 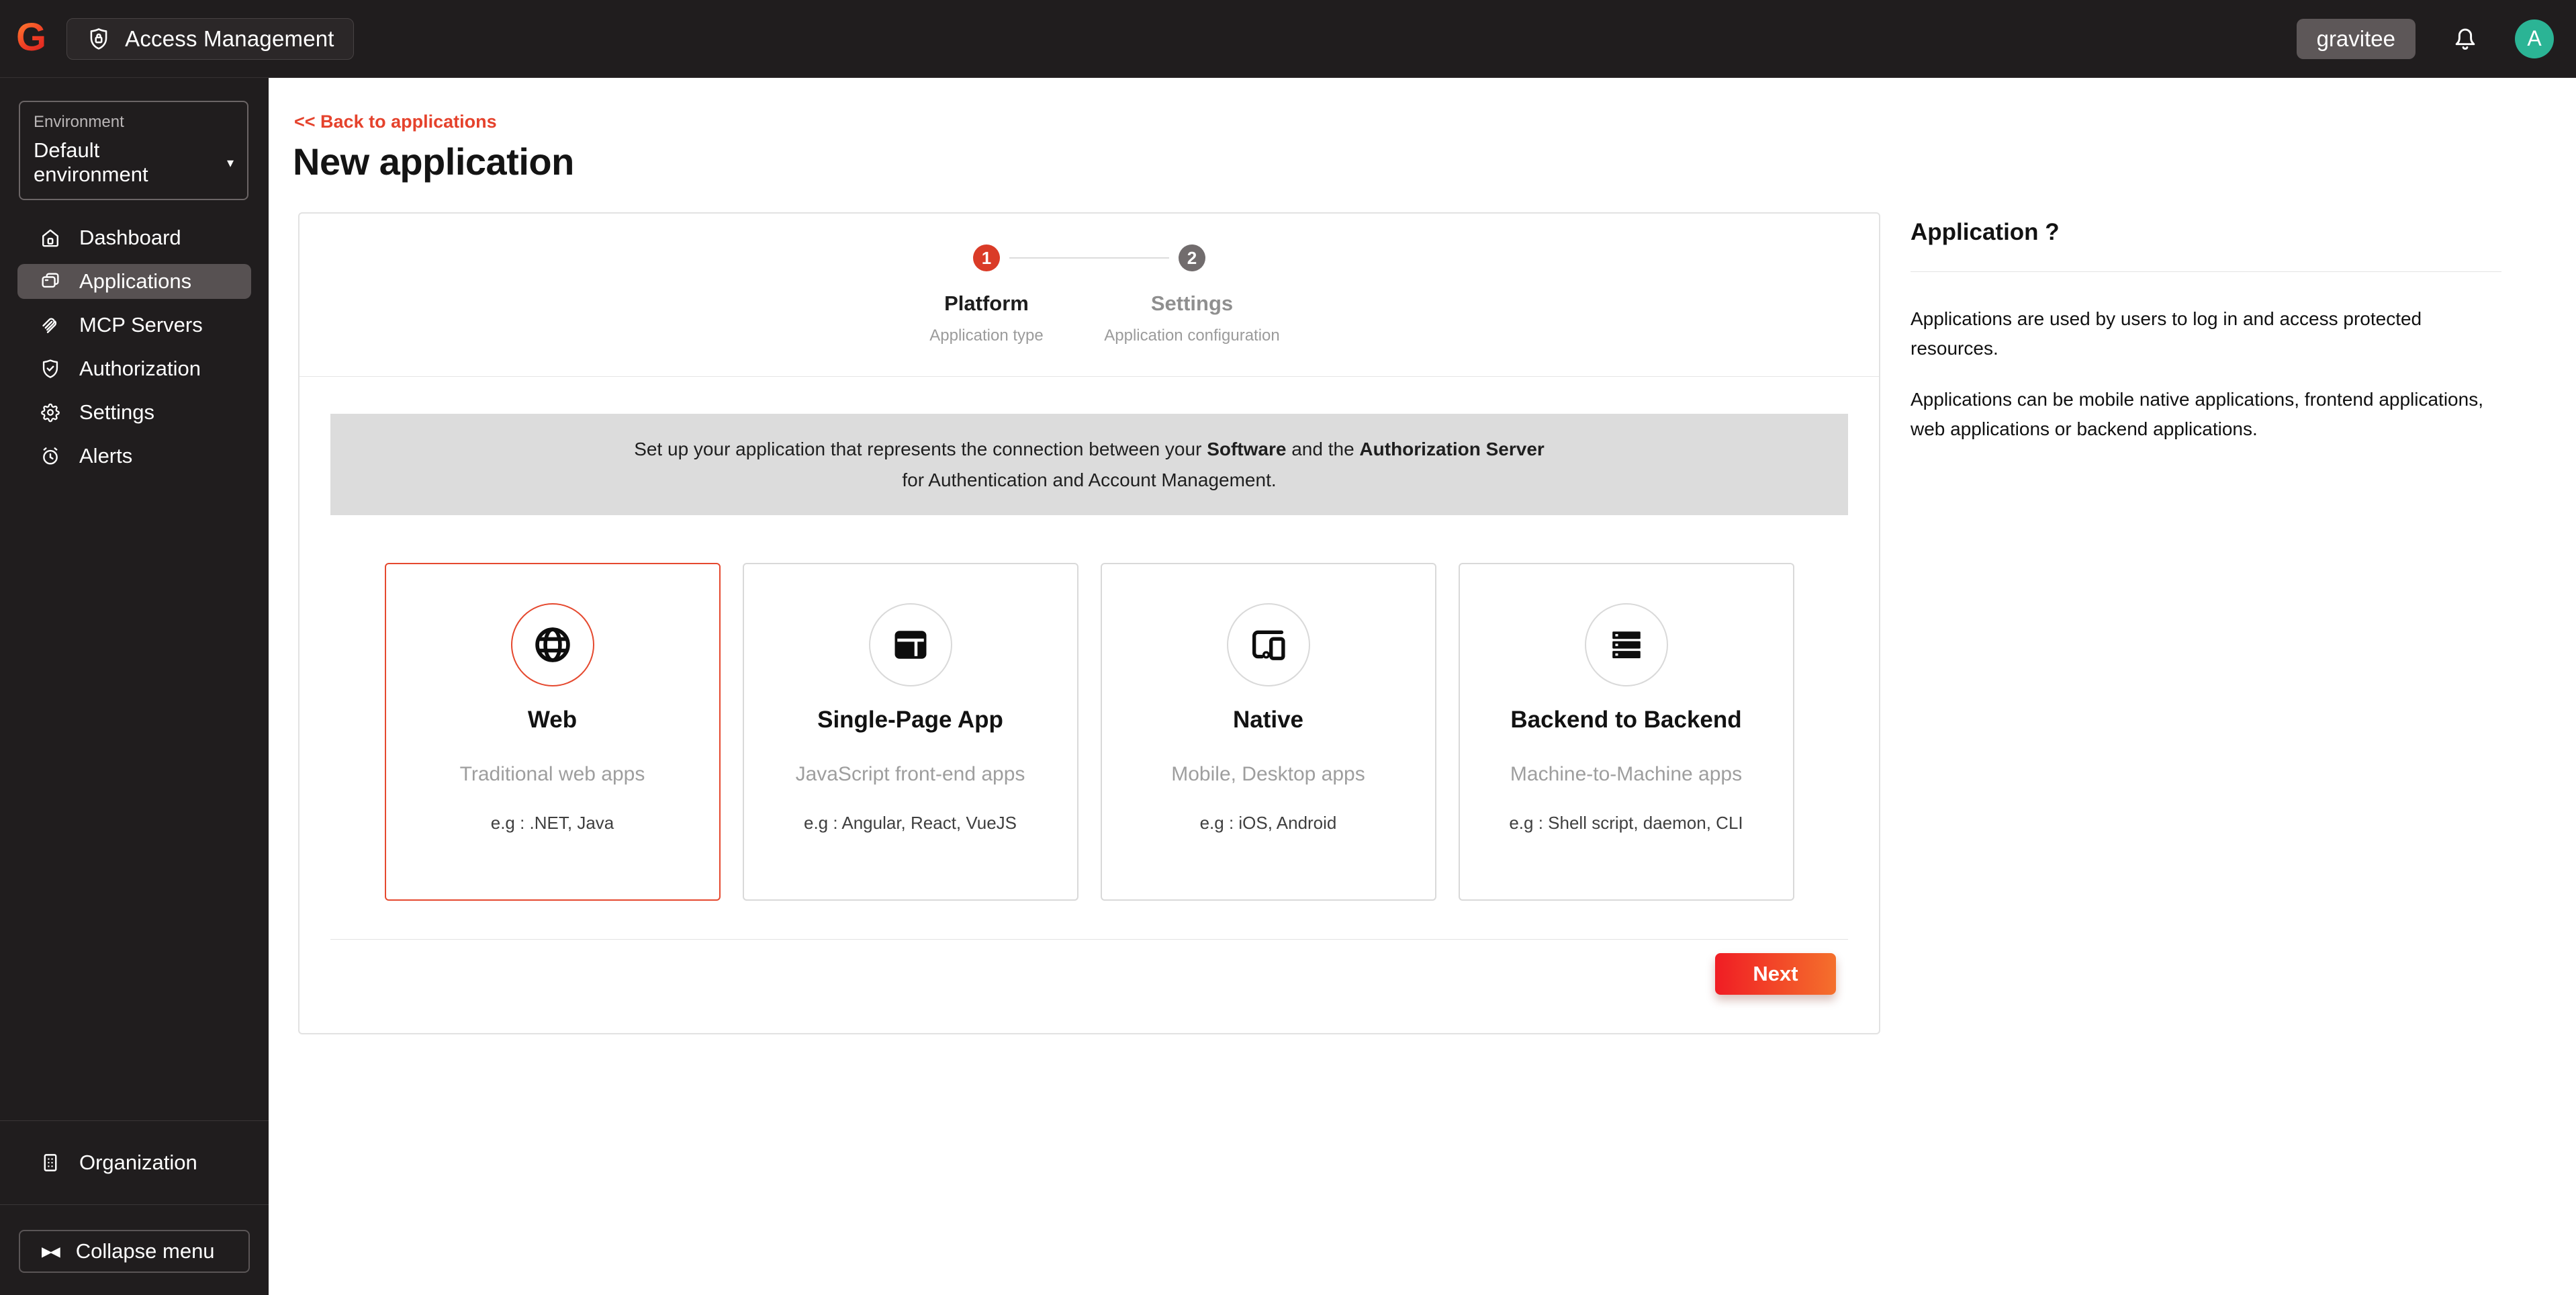 I want to click on sidebar-item-label: Applications, so click(x=135, y=281).